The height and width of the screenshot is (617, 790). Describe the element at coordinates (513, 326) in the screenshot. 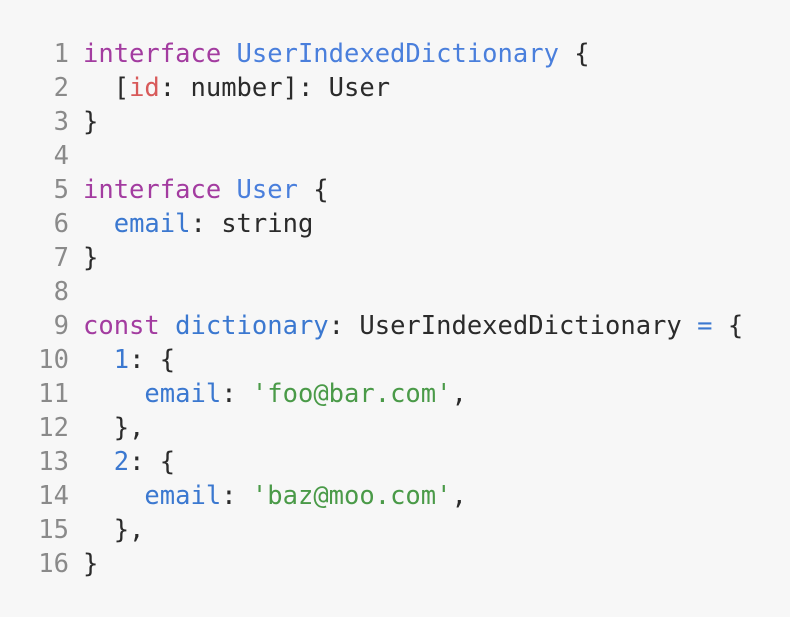

I see `code-token-plain: : UserIndexedDictionary` at that location.